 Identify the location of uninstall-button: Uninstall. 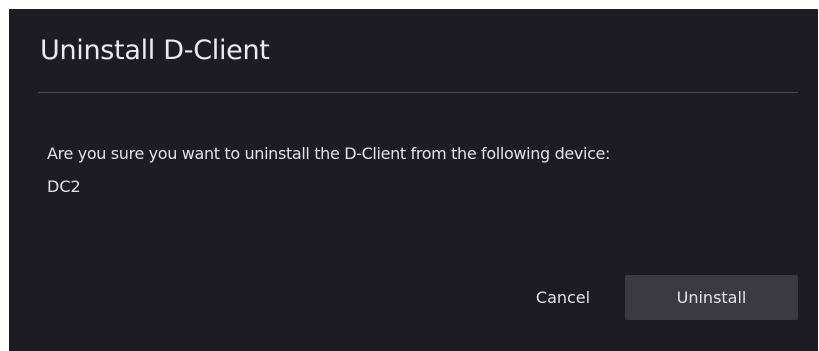
(711, 297).